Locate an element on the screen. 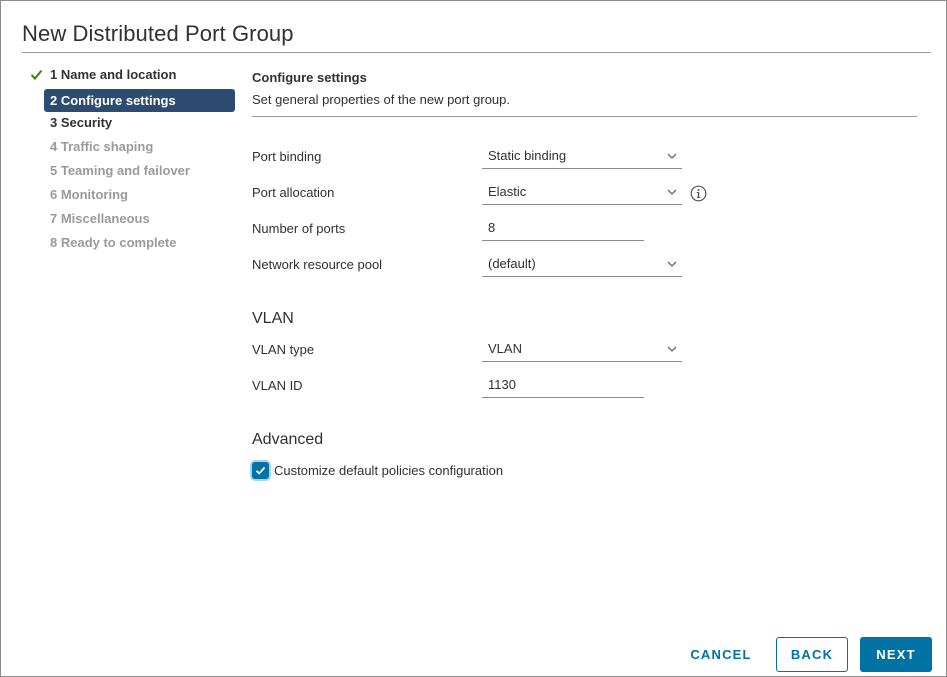 This screenshot has width=947, height=677. network-resource-pool-label: Network resource pool is located at coordinates (317, 264).